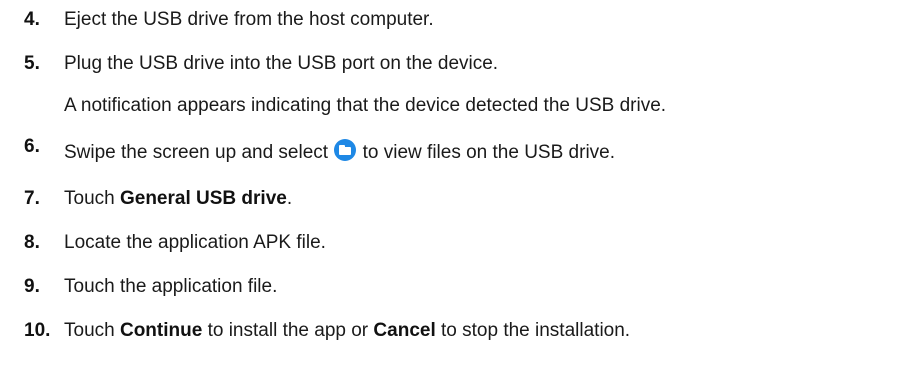  Describe the element at coordinates (161, 330) in the screenshot. I see `continue-term: Continue` at that location.